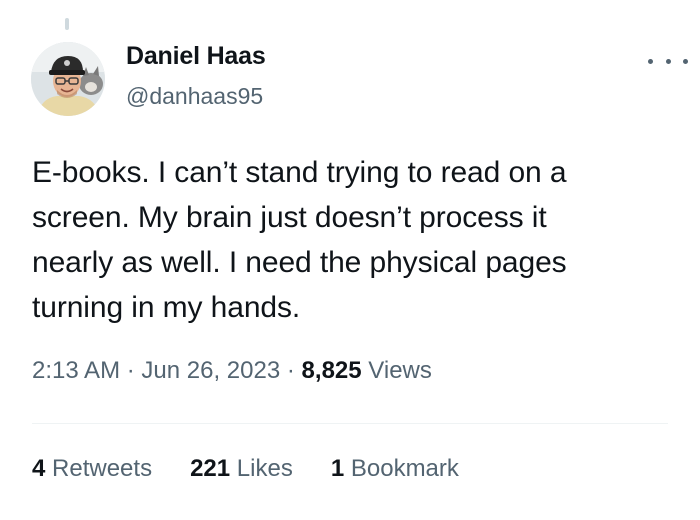 The width and height of the screenshot is (700, 520). I want to click on thread-connector-line, so click(67, 24).